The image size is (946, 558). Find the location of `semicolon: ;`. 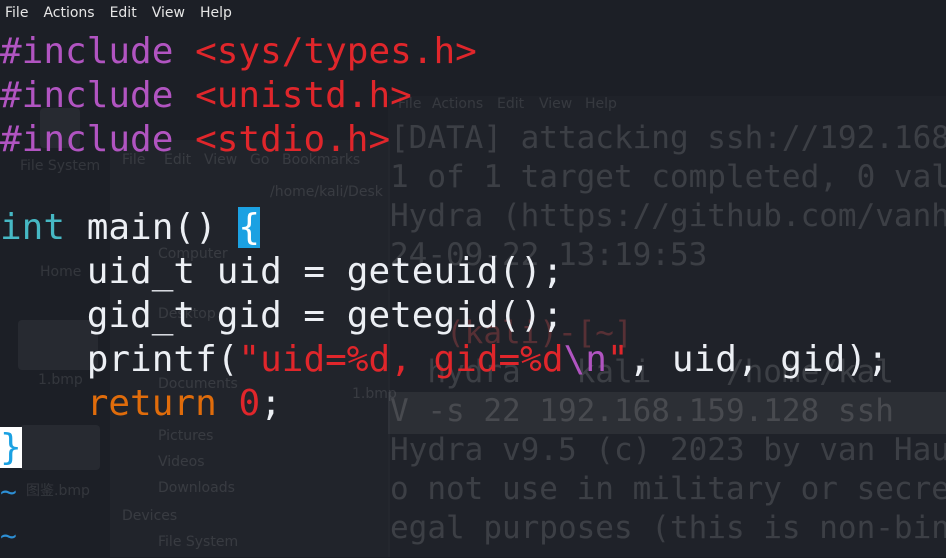

semicolon: ; is located at coordinates (271, 403).